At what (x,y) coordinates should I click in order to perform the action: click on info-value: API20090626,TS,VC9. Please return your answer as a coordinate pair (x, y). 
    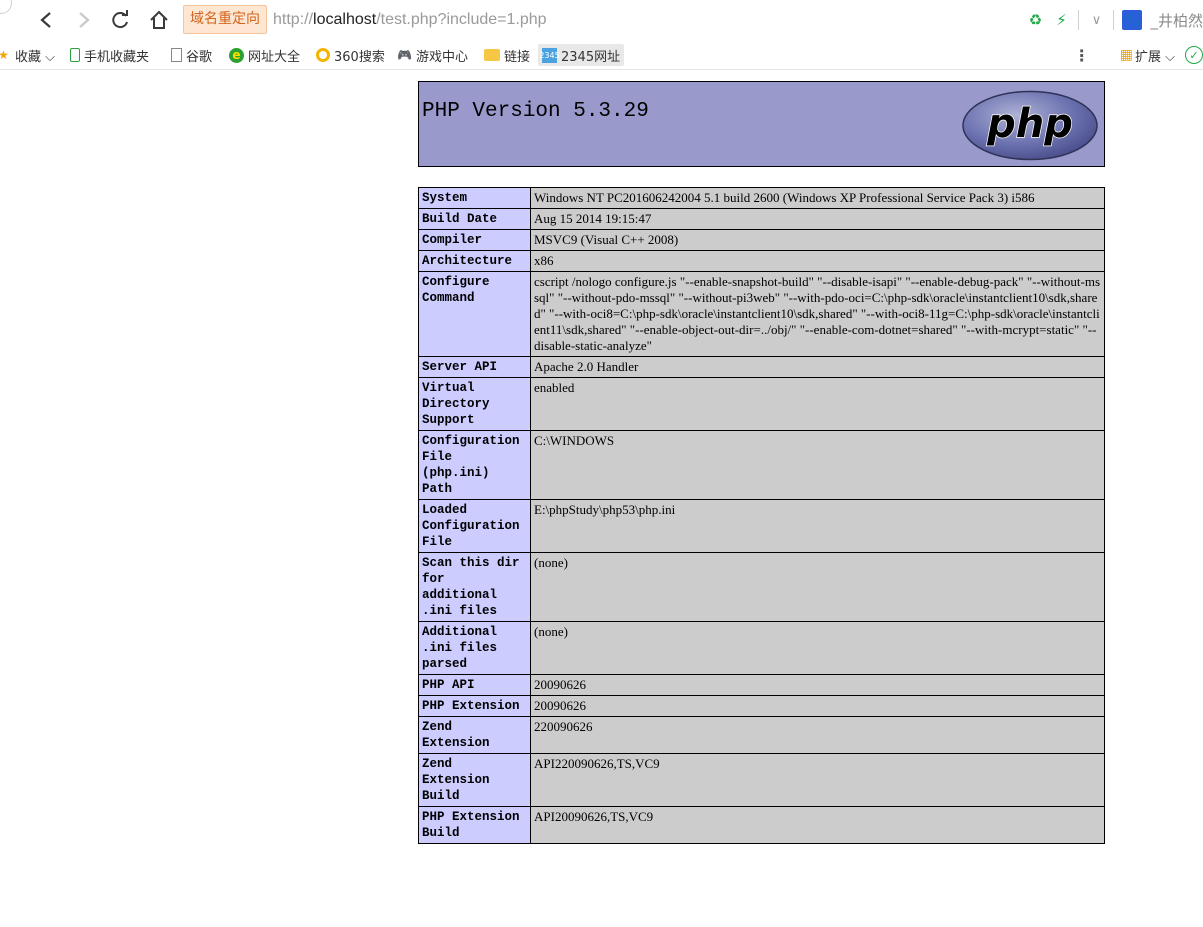
    Looking at the image, I should click on (817, 825).